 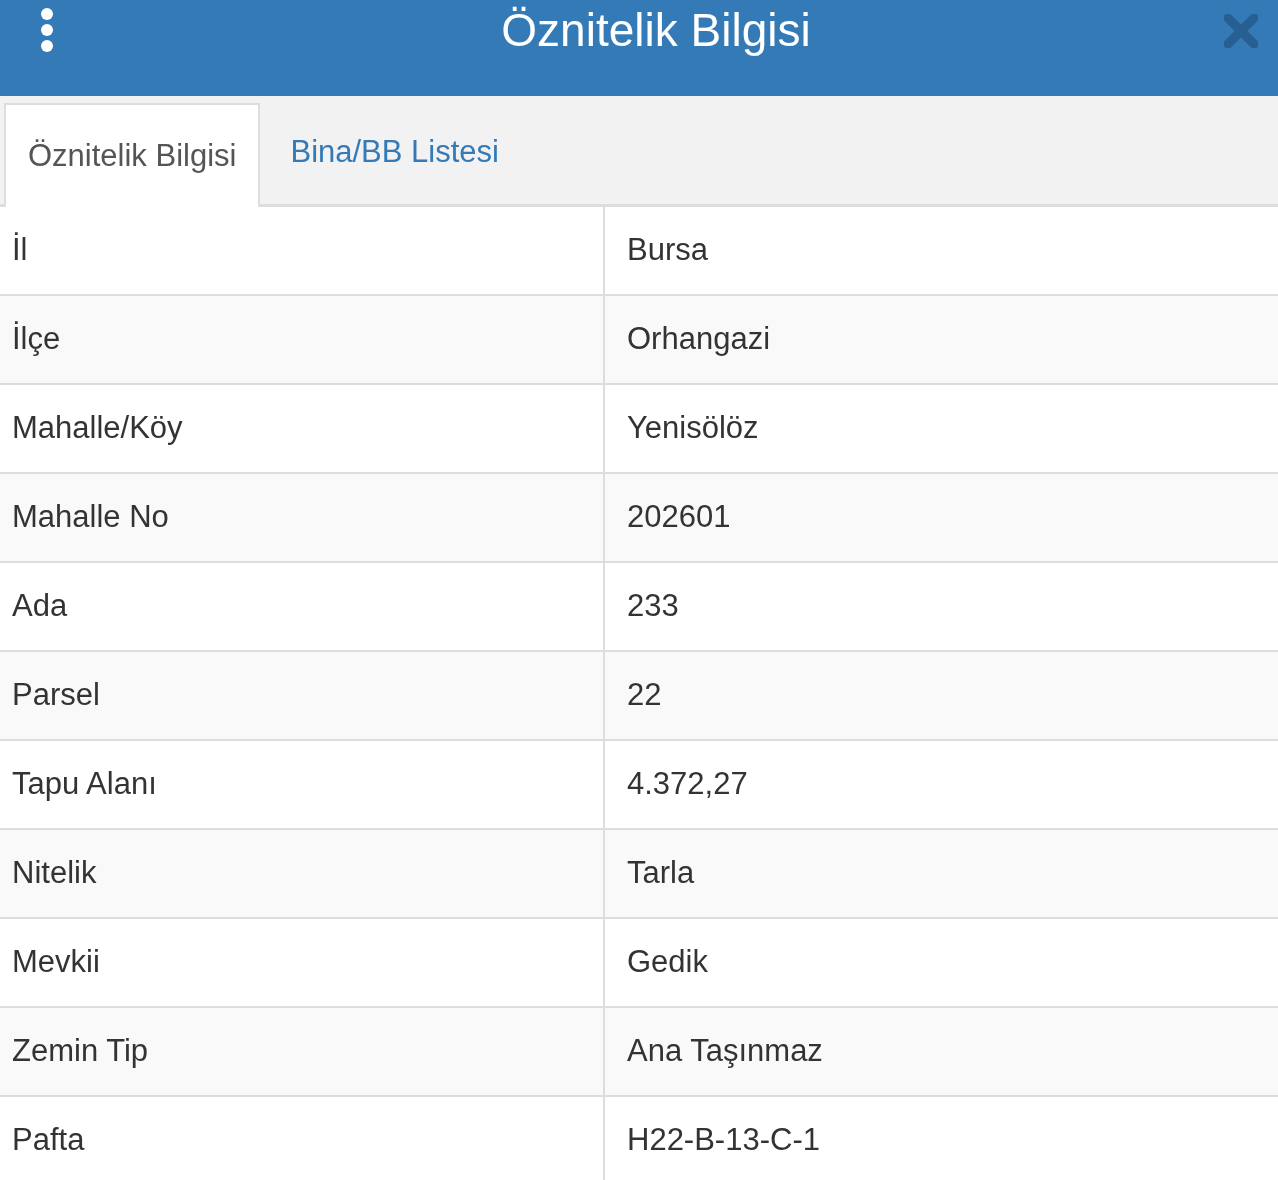 What do you see at coordinates (394, 152) in the screenshot?
I see `tab: Bina/BB Listesi` at bounding box center [394, 152].